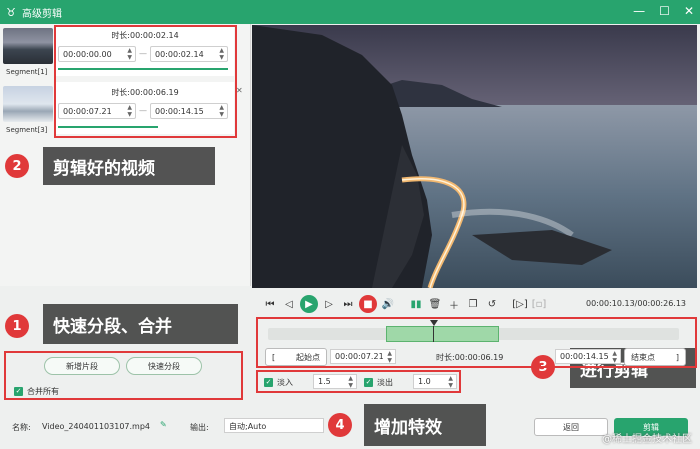  I want to click on close-segment-icon: ✕, so click(239, 90).